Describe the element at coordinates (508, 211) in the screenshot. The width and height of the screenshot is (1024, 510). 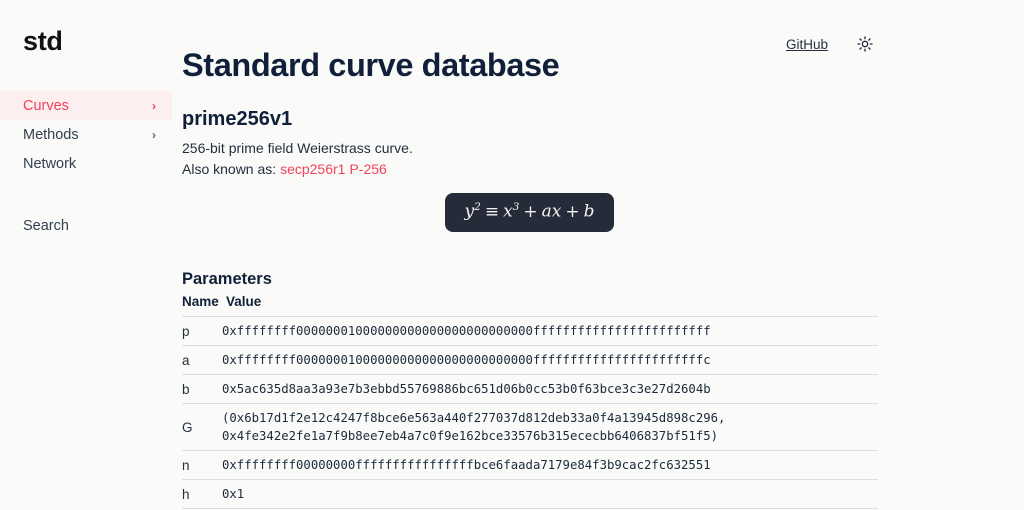
I see `equation-x: x` at that location.